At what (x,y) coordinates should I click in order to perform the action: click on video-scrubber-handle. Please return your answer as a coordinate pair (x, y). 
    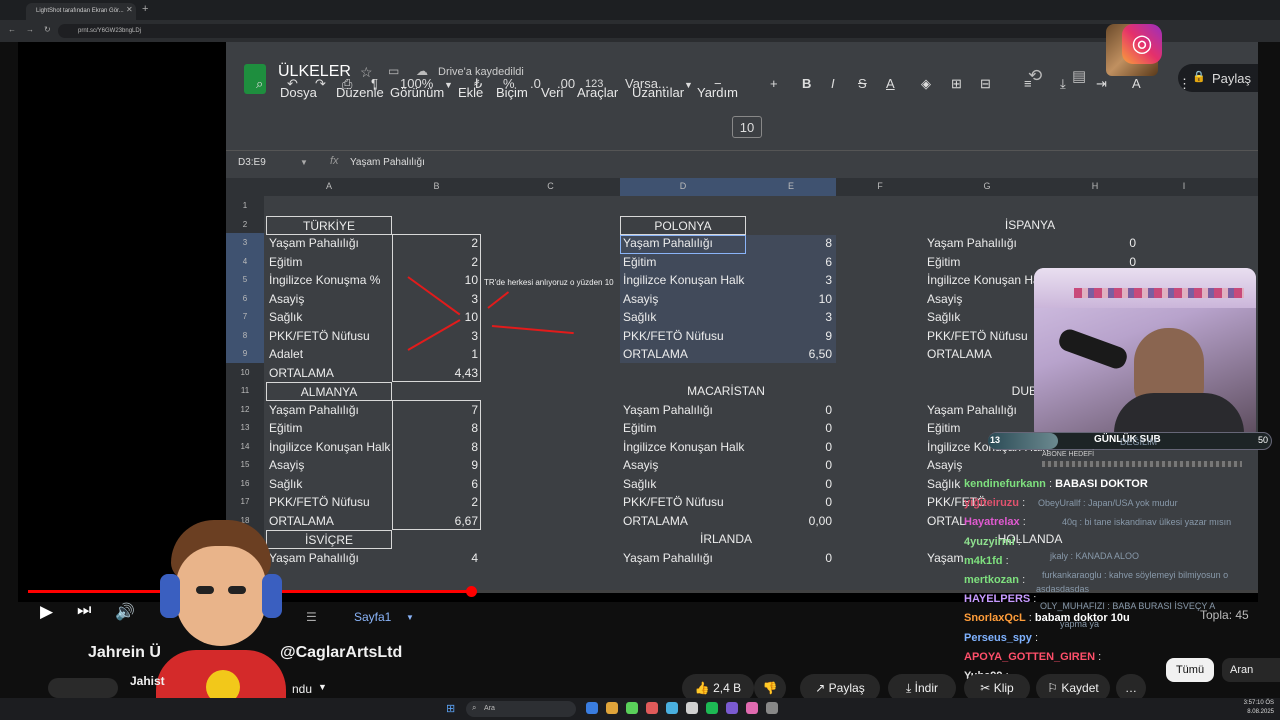
    Looking at the image, I should click on (471, 591).